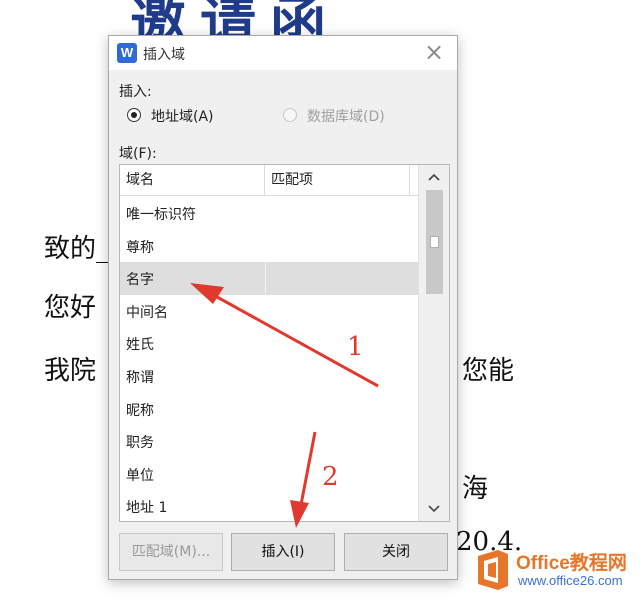 This screenshot has width=640, height=600. Describe the element at coordinates (269, 246) in the screenshot. I see `list-item: 尊称` at that location.